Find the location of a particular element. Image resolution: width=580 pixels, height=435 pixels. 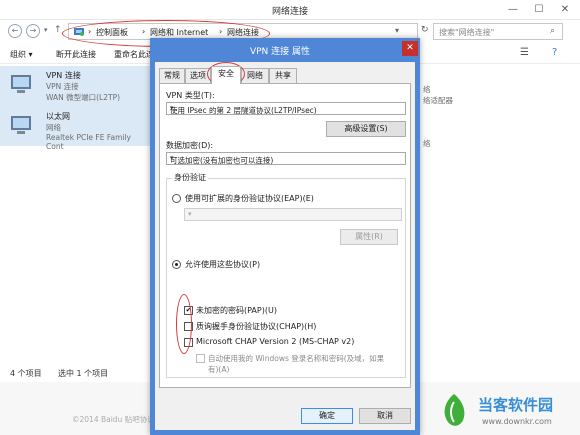

search-input: 搜索"网络连接" ⌕ is located at coordinates (498, 31).